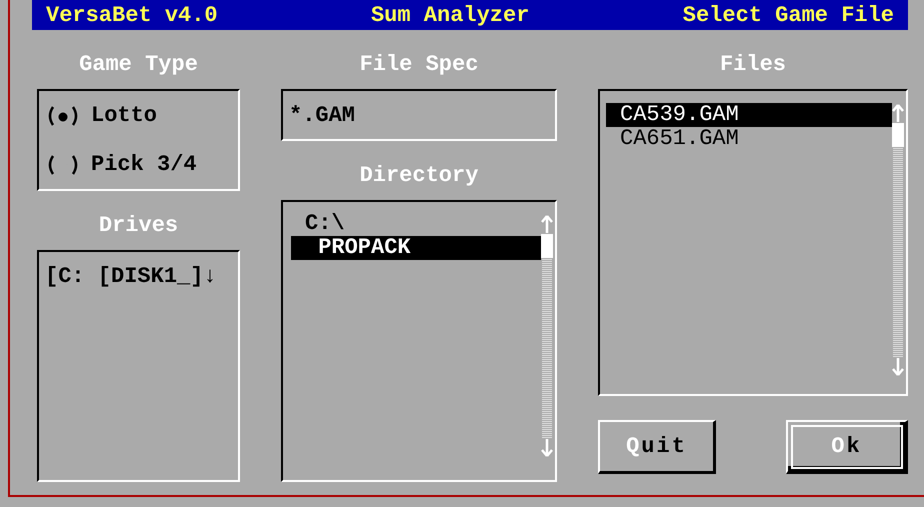 The image size is (924, 507). I want to click on section-label: Directory, so click(419, 176).